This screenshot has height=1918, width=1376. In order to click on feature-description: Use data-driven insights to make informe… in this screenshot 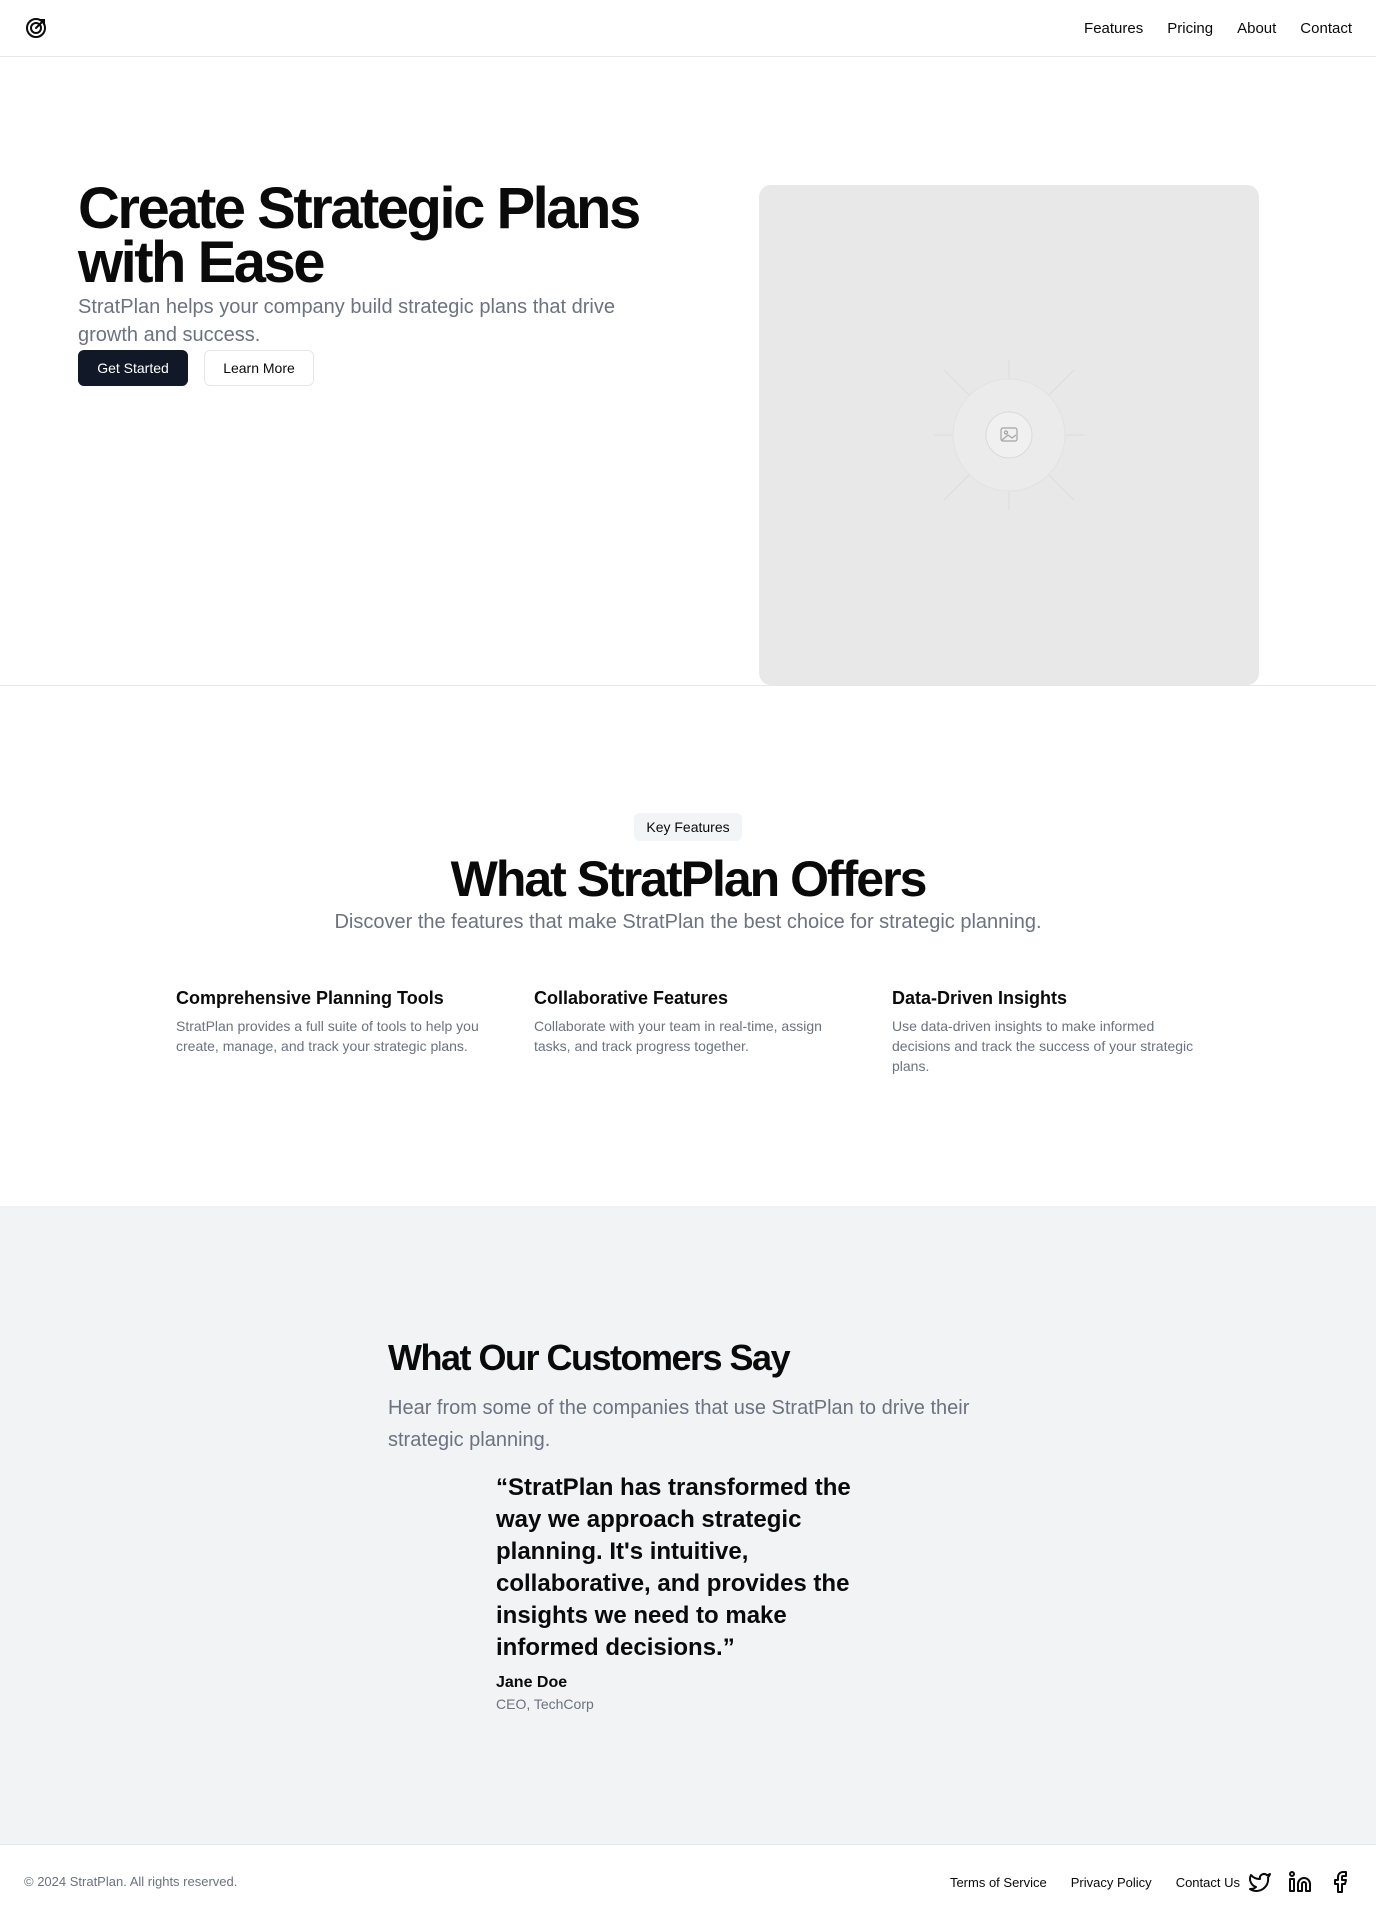, I will do `click(1043, 1046)`.